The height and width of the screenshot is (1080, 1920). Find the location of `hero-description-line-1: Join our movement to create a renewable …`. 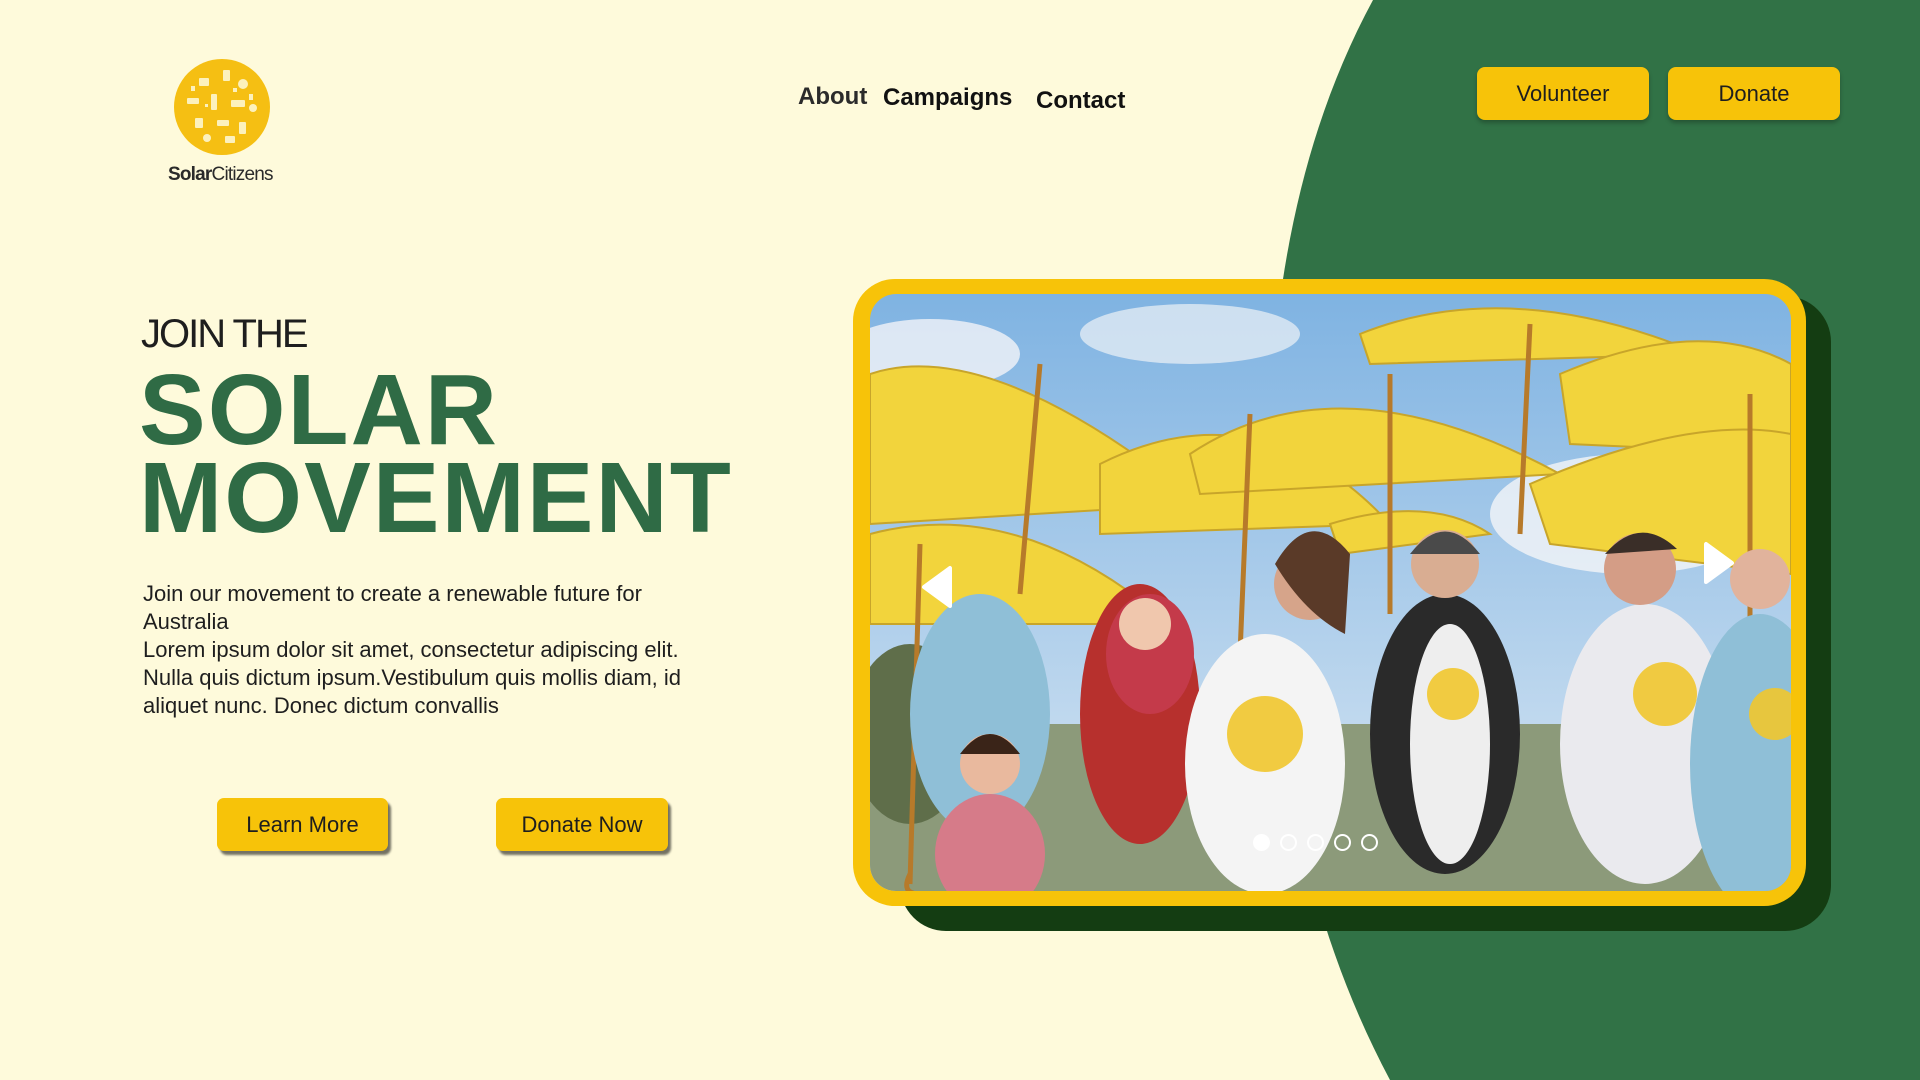

hero-description-line-1: Join our movement to create a renewable … is located at coordinates (392, 607).